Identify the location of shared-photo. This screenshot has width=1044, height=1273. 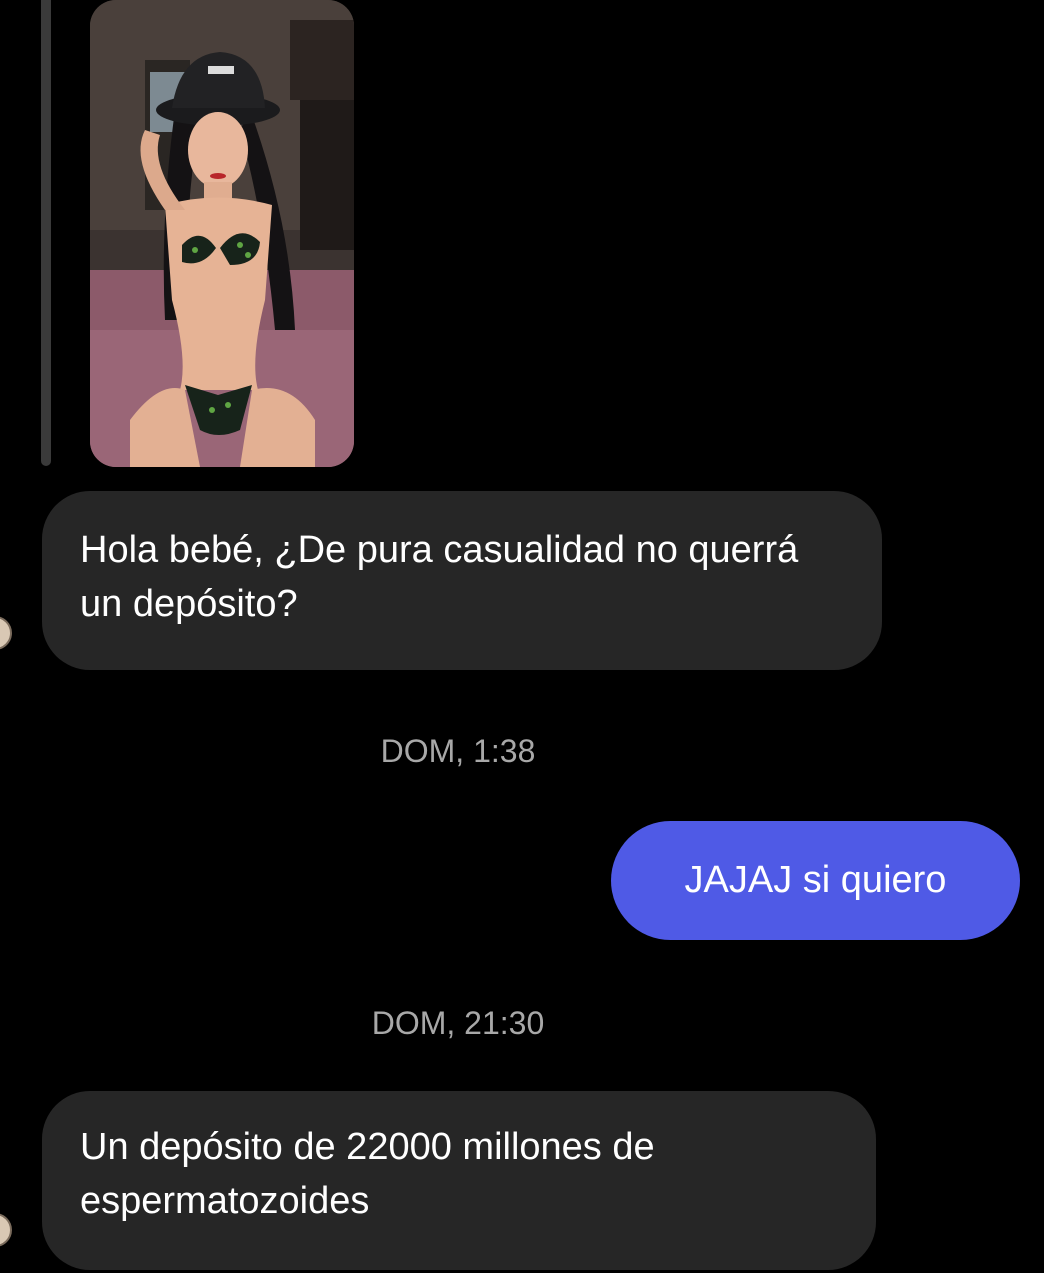
(222, 233).